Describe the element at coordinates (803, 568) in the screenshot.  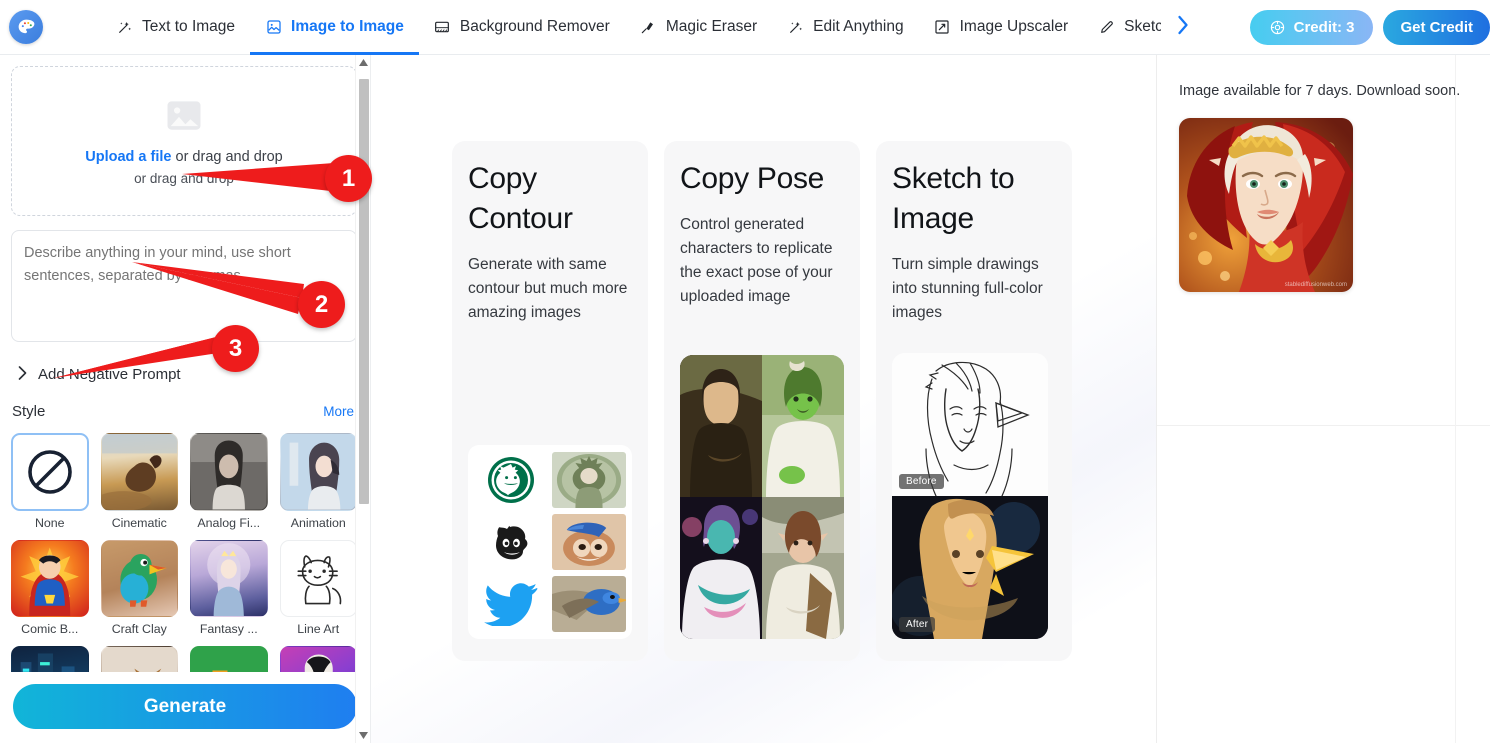
I see `elf-woman-thumb` at that location.